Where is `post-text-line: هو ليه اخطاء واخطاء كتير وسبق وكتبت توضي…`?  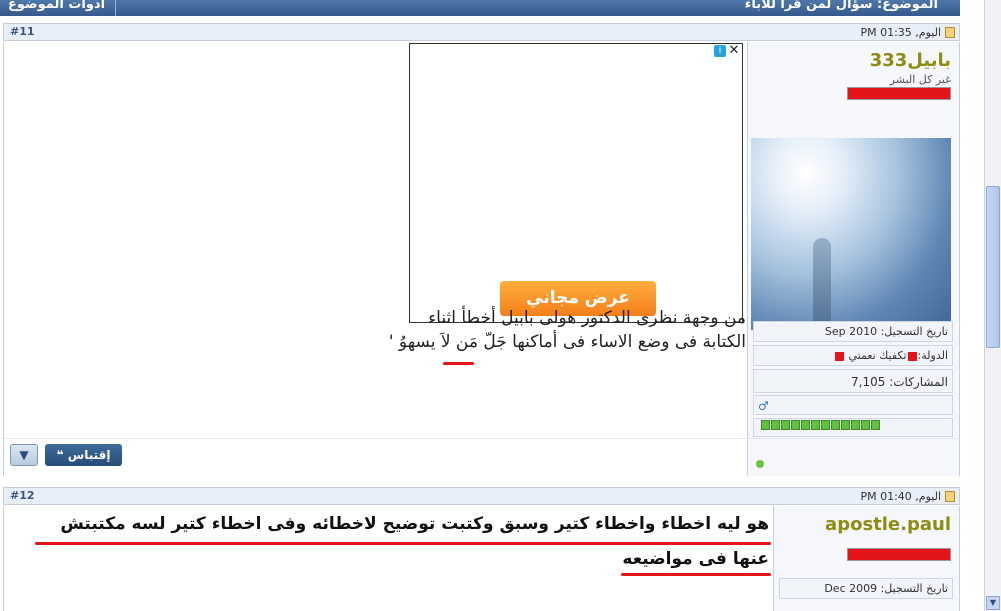 post-text-line: هو ليه اخطاء واخطاء كتير وسبق وكتبت توضي… is located at coordinates (414, 524).